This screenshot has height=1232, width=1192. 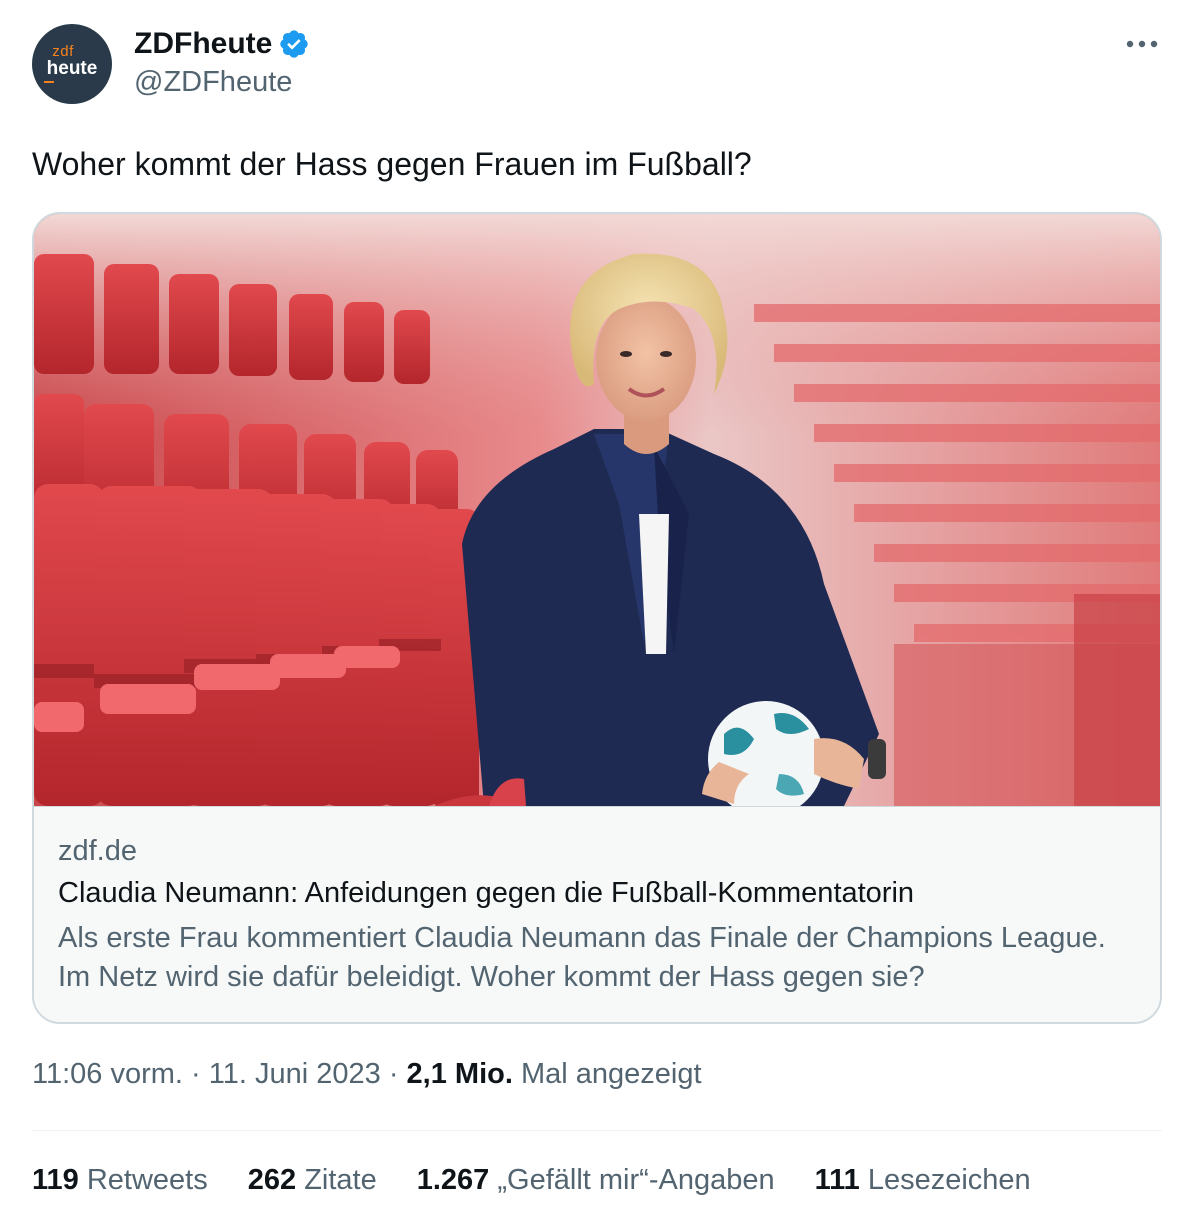 What do you see at coordinates (213, 82) in the screenshot?
I see `author-handle: @ZDFheute` at bounding box center [213, 82].